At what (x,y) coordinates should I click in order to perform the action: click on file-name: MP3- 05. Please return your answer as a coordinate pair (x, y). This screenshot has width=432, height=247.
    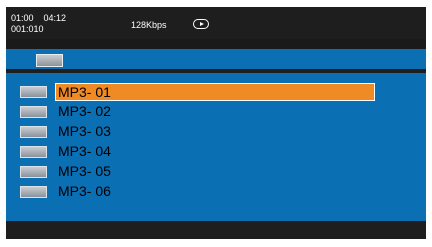
    Looking at the image, I should click on (84, 171).